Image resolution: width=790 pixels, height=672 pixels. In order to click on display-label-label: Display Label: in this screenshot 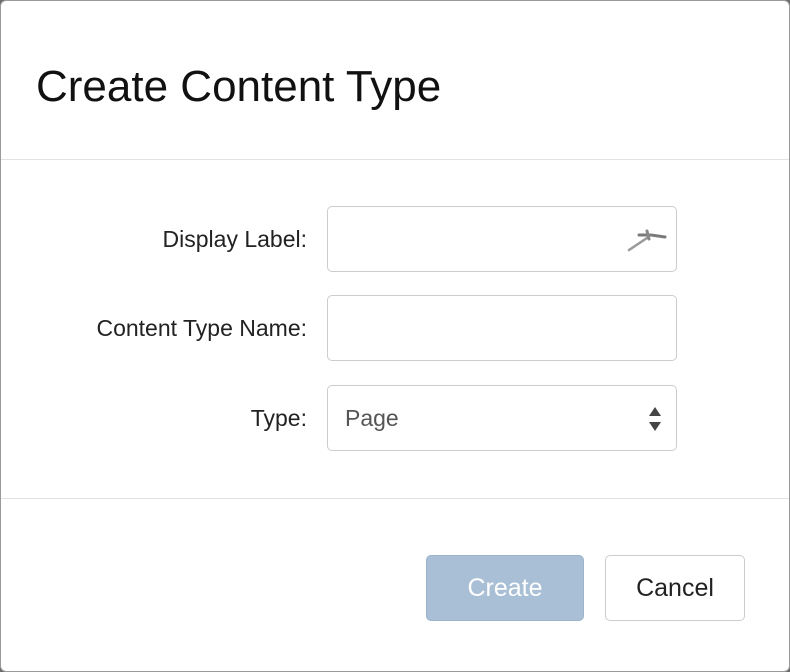, I will do `click(234, 239)`.